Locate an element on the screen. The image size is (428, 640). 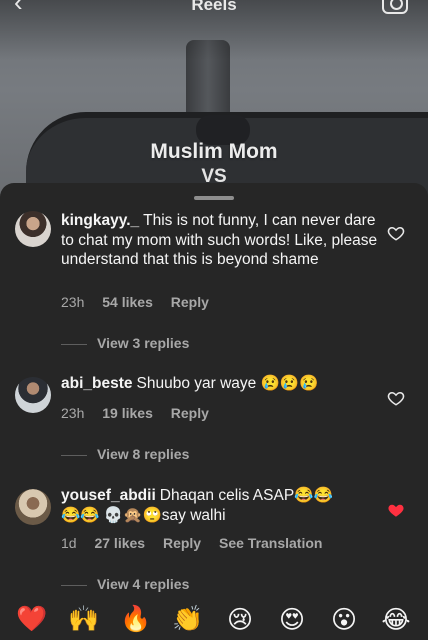
comment-time: 1d is located at coordinates (69, 543).